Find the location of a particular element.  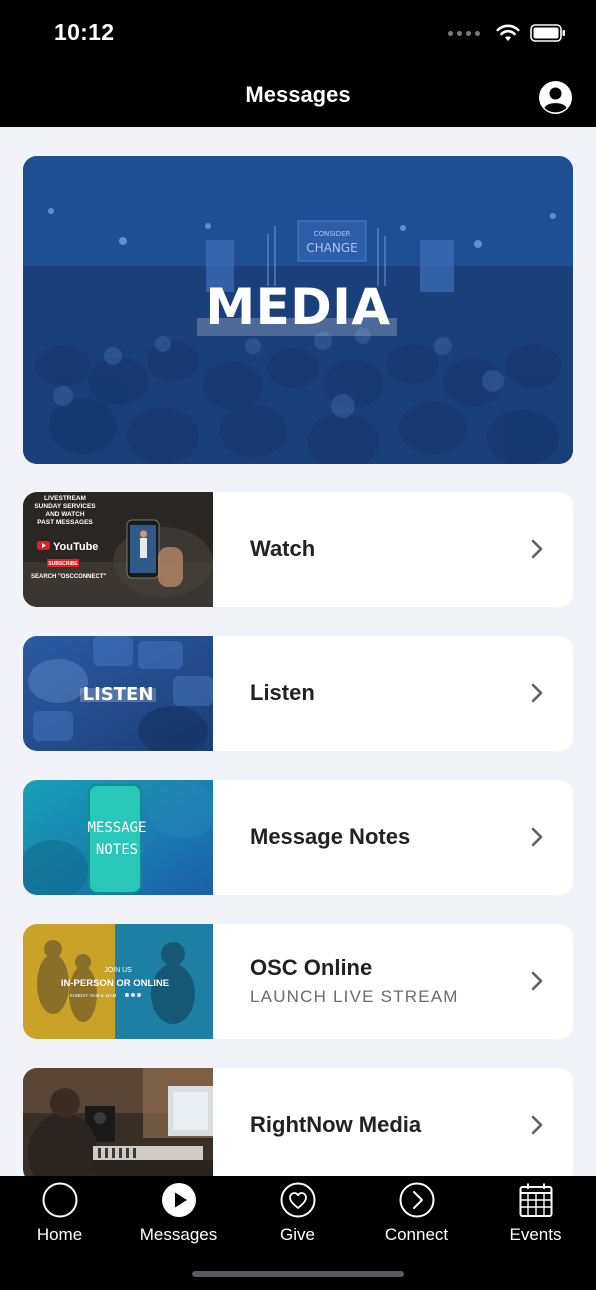

watch-thumb-line1: LIVESTREAM is located at coordinates (65, 498).